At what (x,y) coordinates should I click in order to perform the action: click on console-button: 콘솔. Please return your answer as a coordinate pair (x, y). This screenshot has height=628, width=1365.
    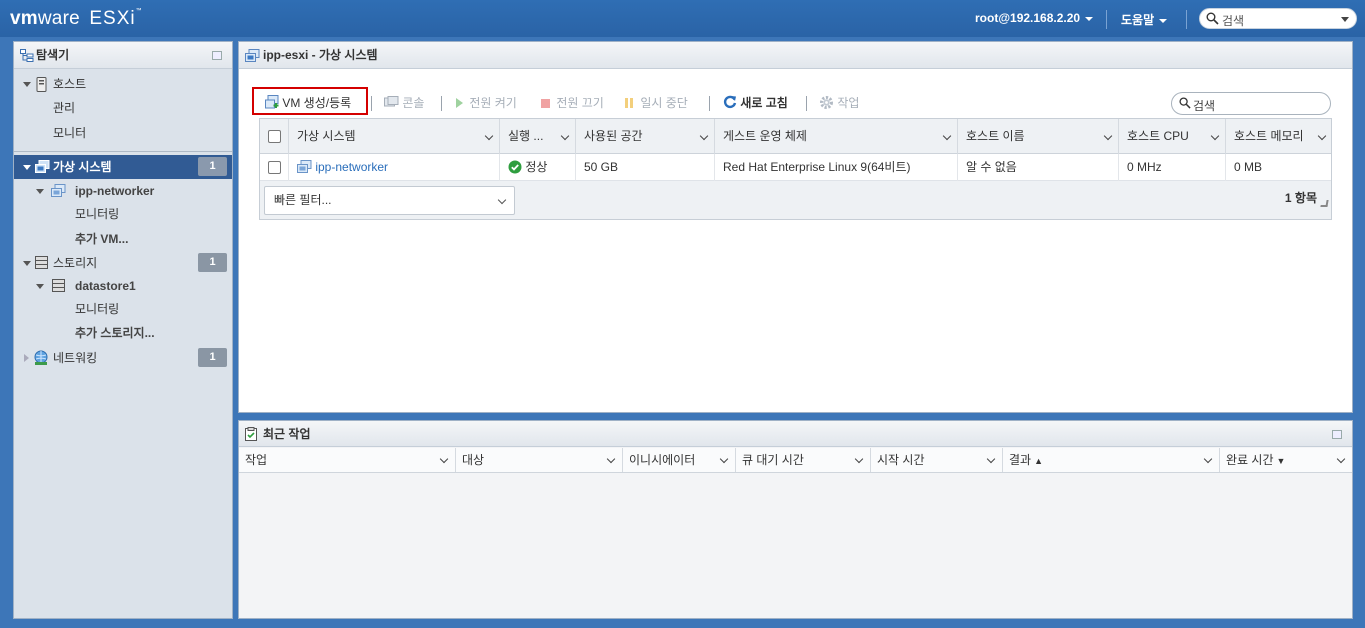
    Looking at the image, I should click on (404, 103).